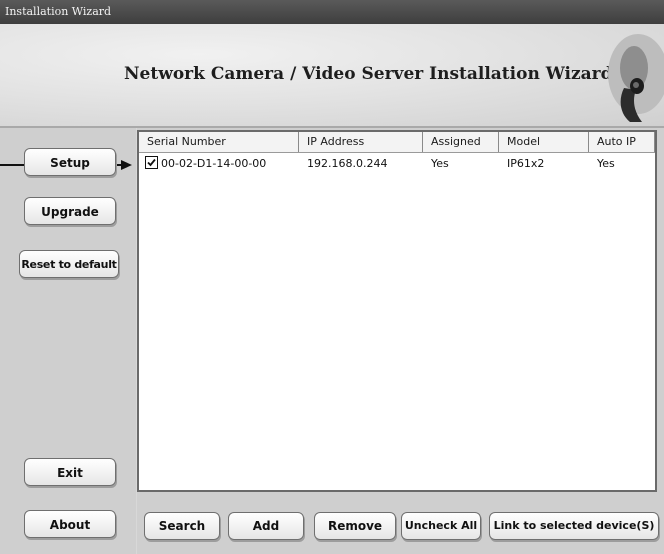  Describe the element at coordinates (544, 142) in the screenshot. I see `column-model: Model` at that location.